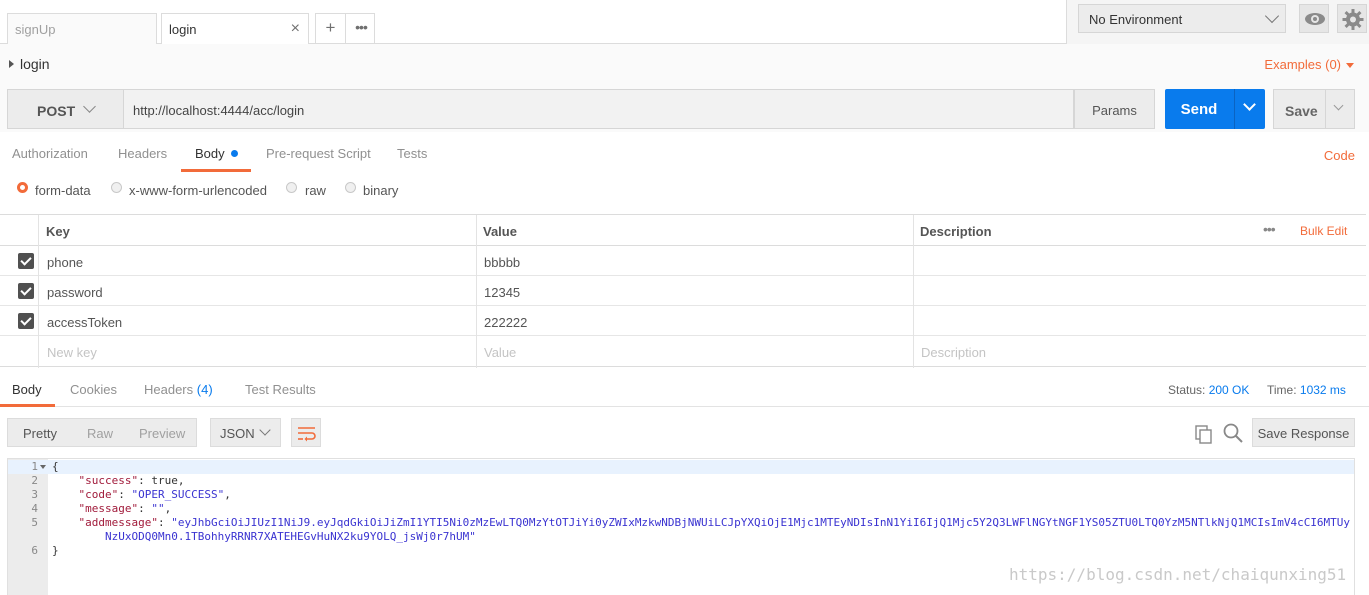  I want to click on method-select: POST, so click(65, 109).